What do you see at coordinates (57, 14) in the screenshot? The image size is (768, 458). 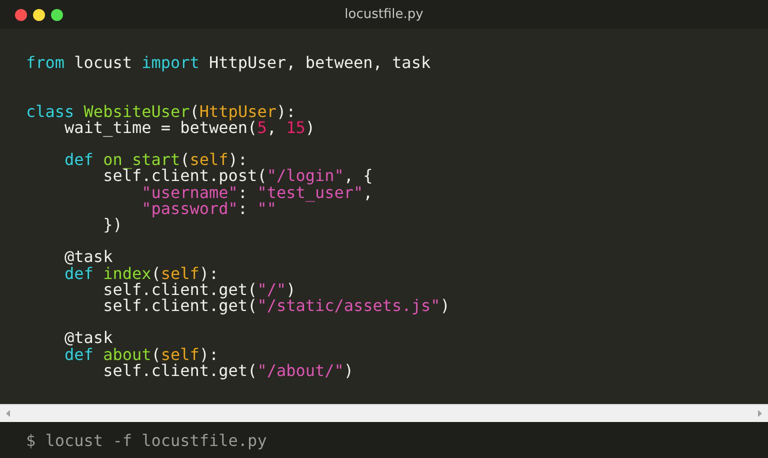 I see `maximize-button` at bounding box center [57, 14].